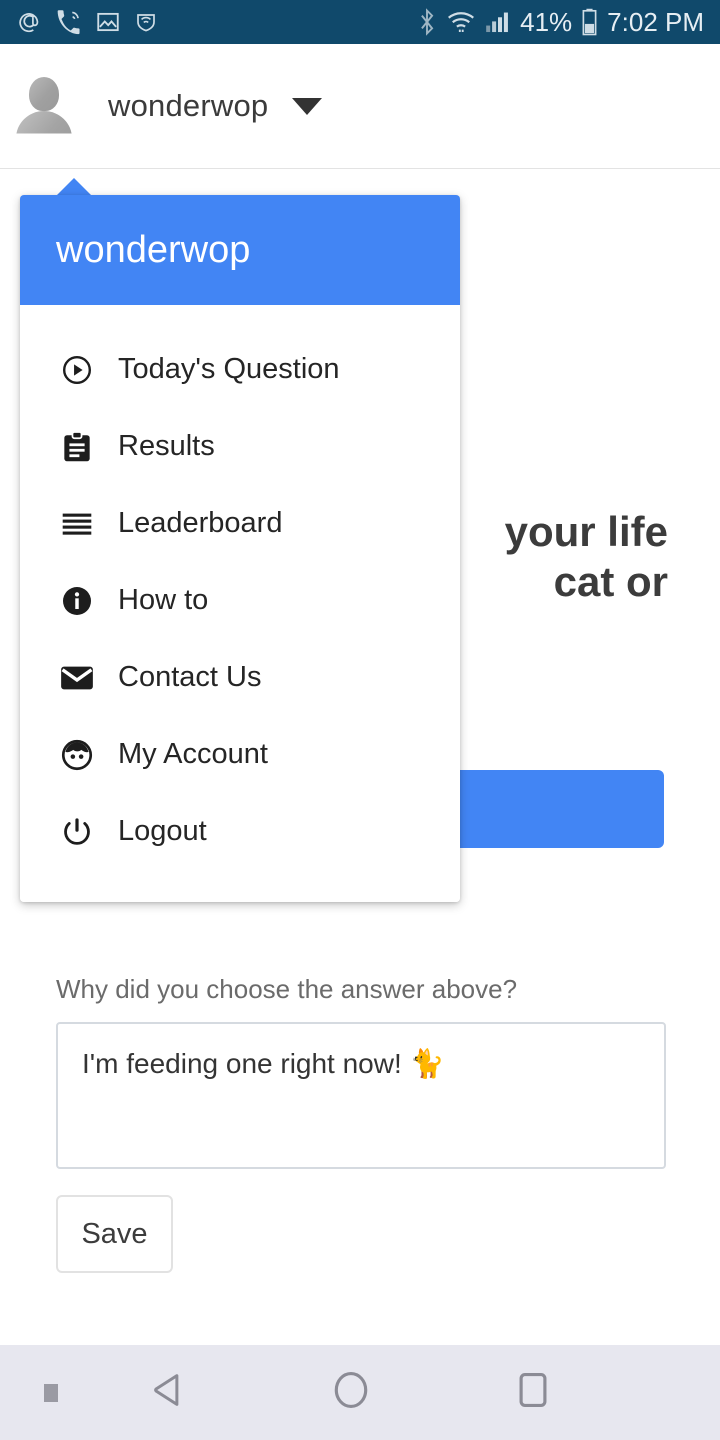  I want to click on clipboard-icon, so click(77, 447).